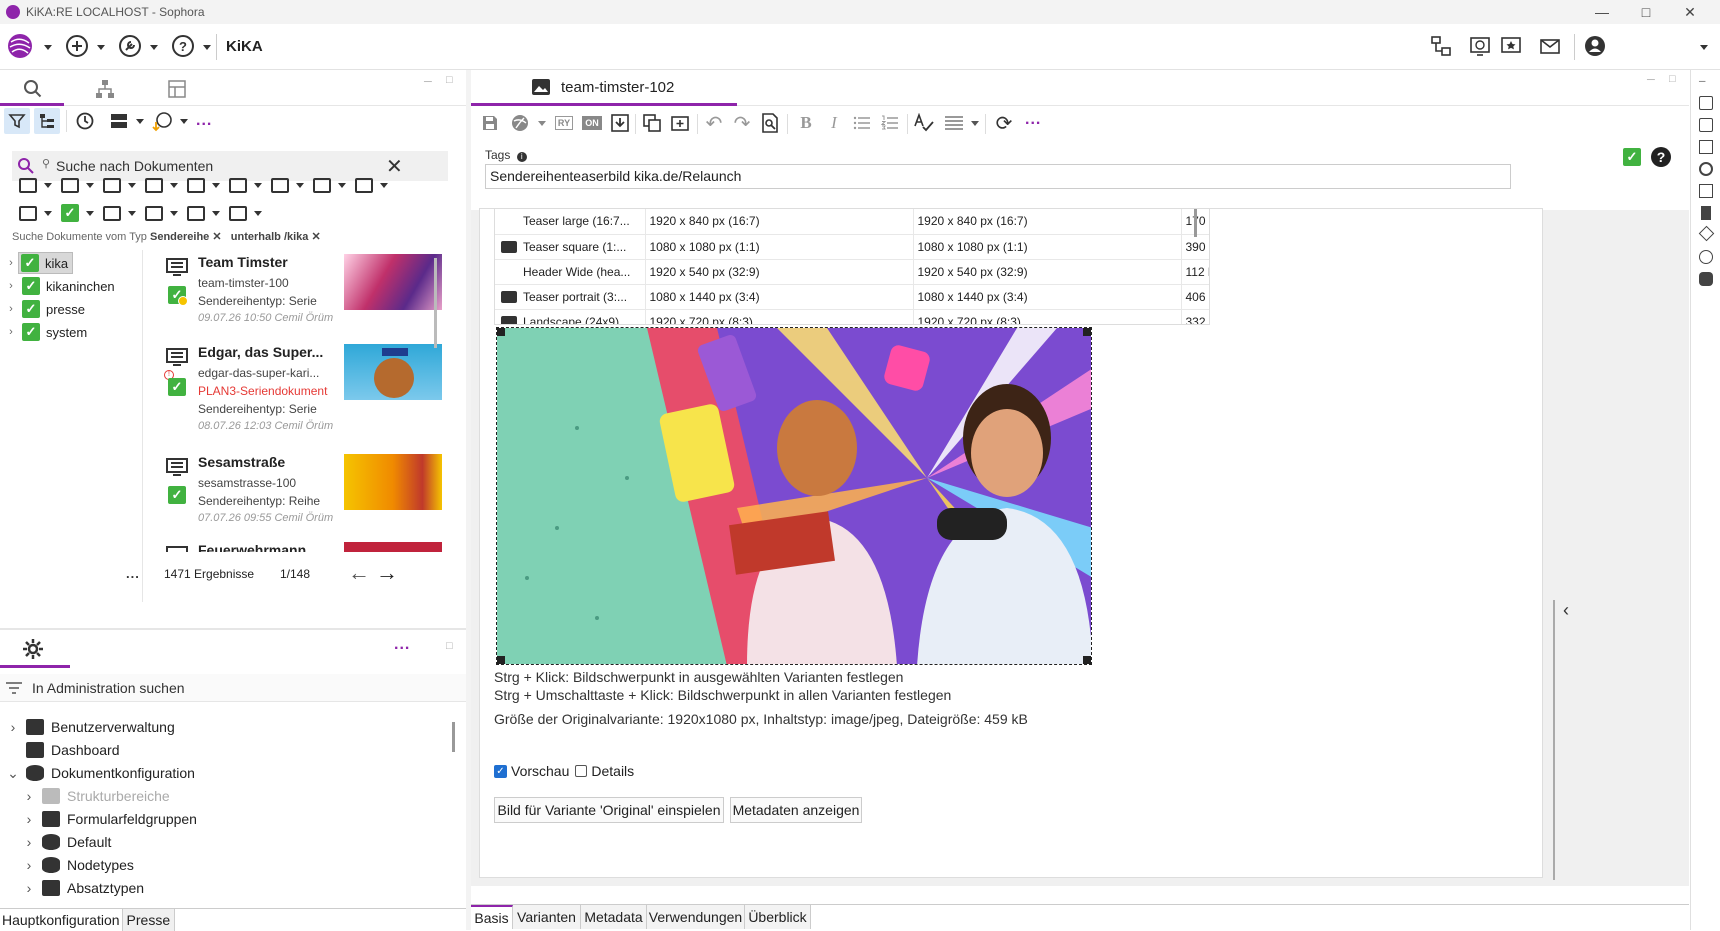 This screenshot has width=1720, height=931. What do you see at coordinates (1661, 157) in the screenshot?
I see `help-icon: ?` at bounding box center [1661, 157].